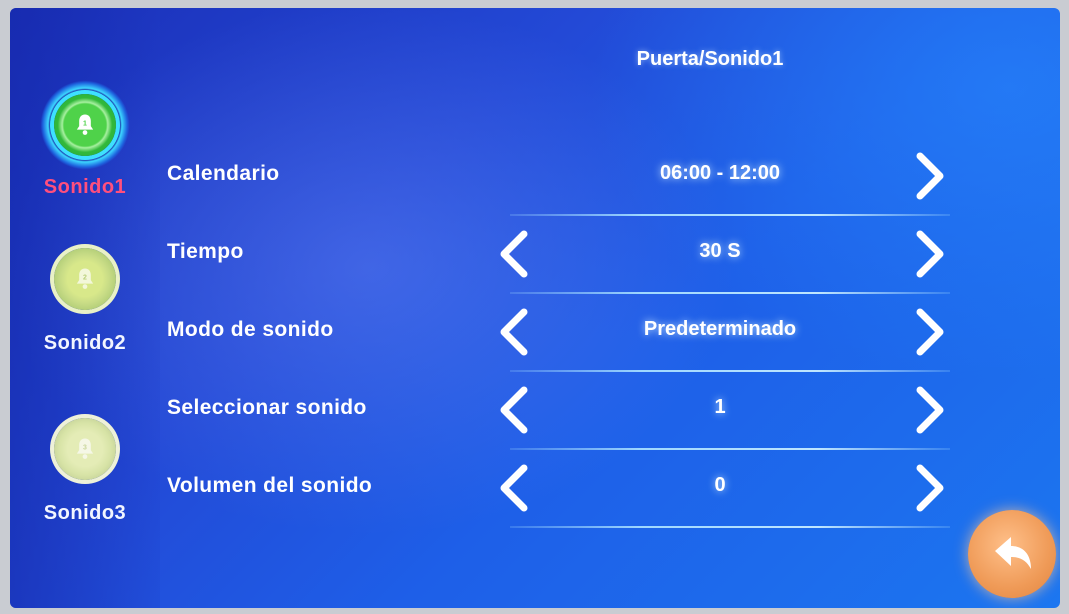 This screenshot has height=614, width=1069. I want to click on setting-row-seleccionar-sonido: Seleccionar sonido 1, so click(610, 421).